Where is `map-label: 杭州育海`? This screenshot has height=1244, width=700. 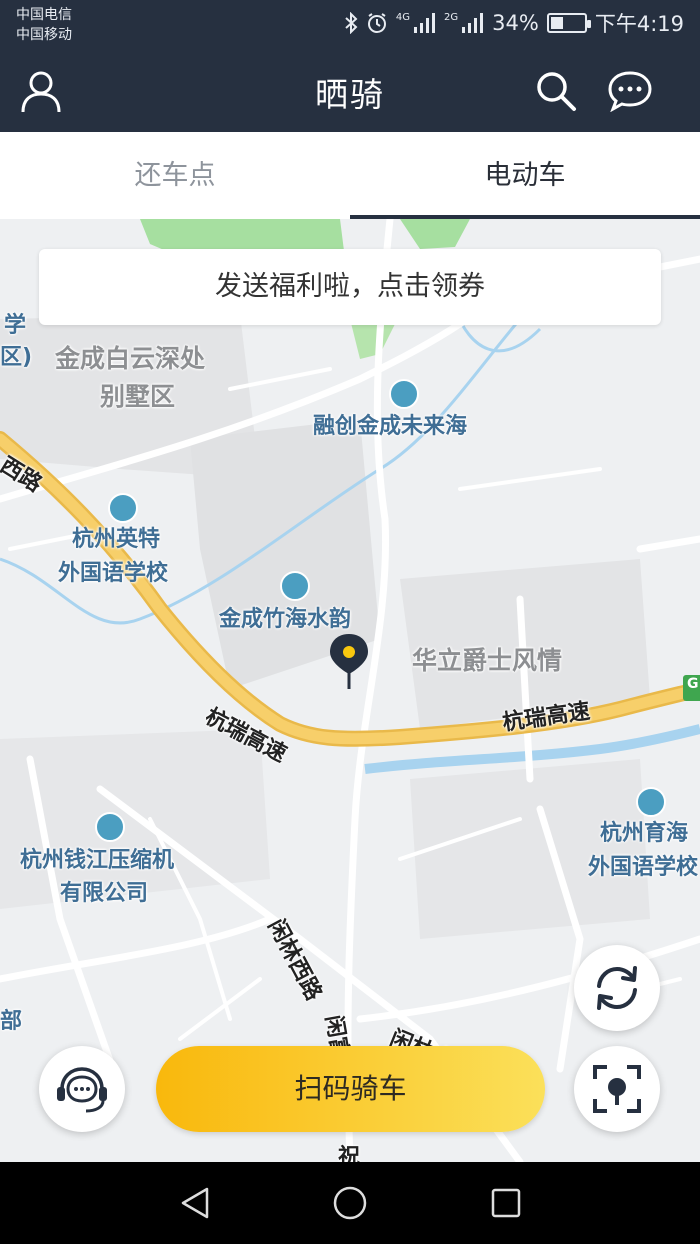 map-label: 杭州育海 is located at coordinates (644, 833).